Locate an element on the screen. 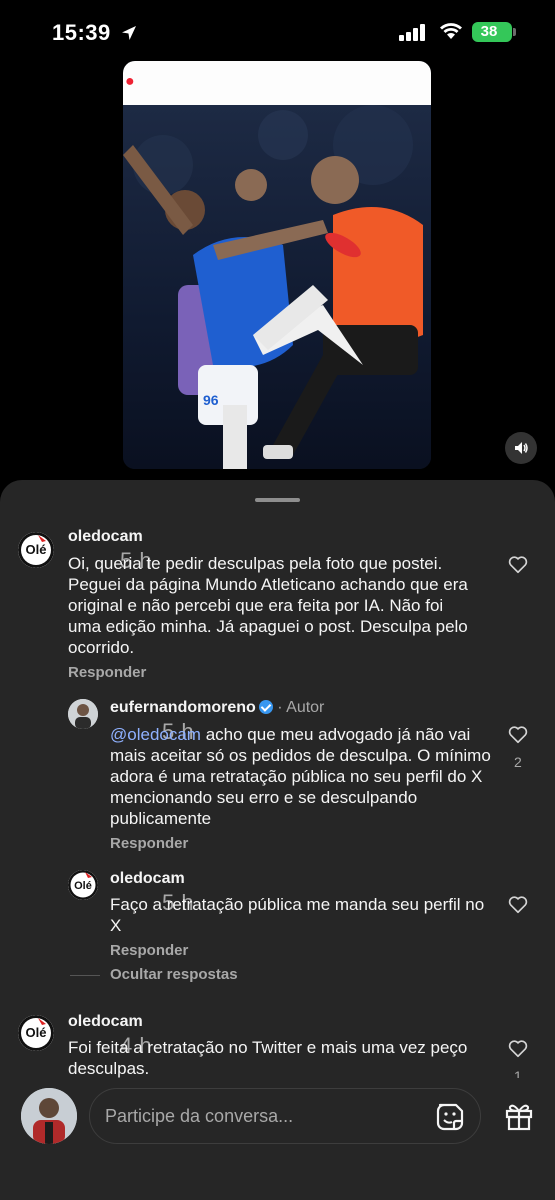  battery-level: 38 is located at coordinates (489, 31).